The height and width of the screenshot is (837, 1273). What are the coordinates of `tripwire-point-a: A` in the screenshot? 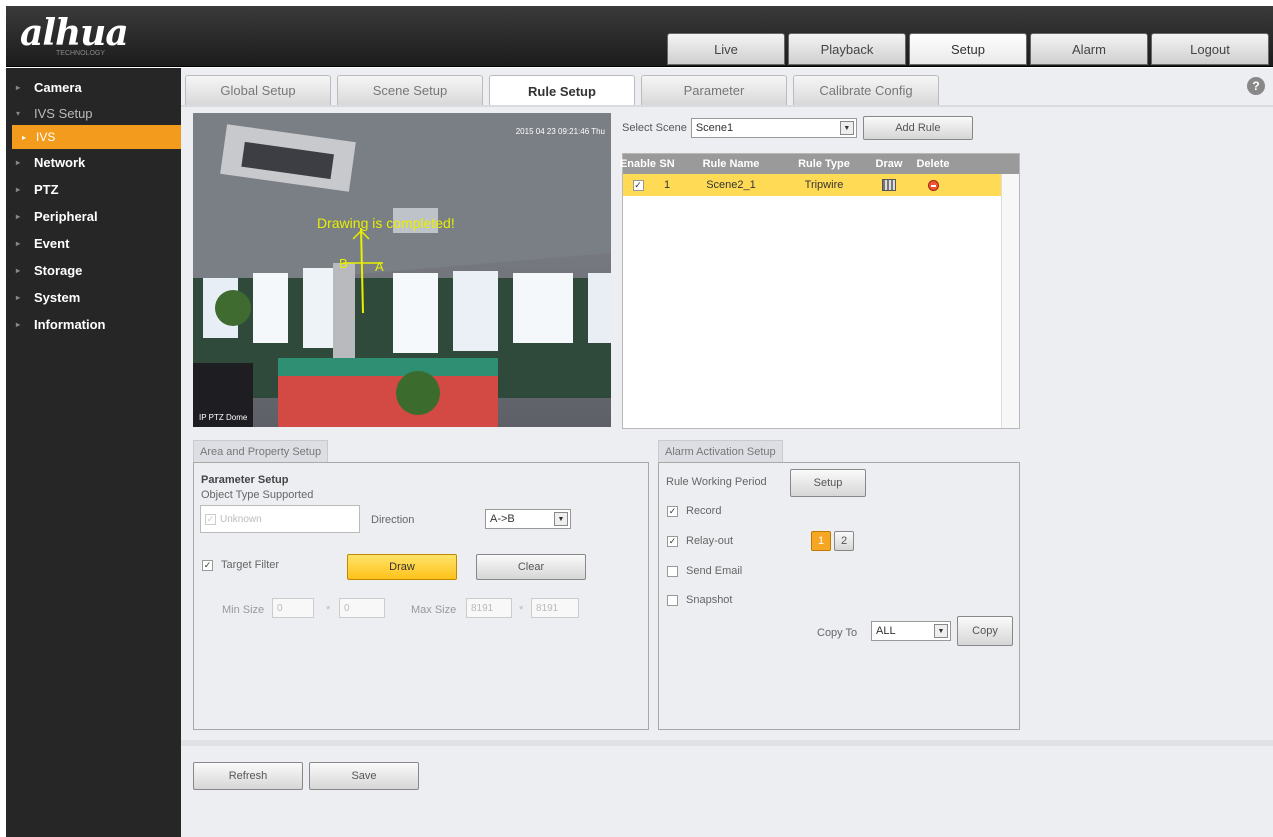 It's located at (379, 266).